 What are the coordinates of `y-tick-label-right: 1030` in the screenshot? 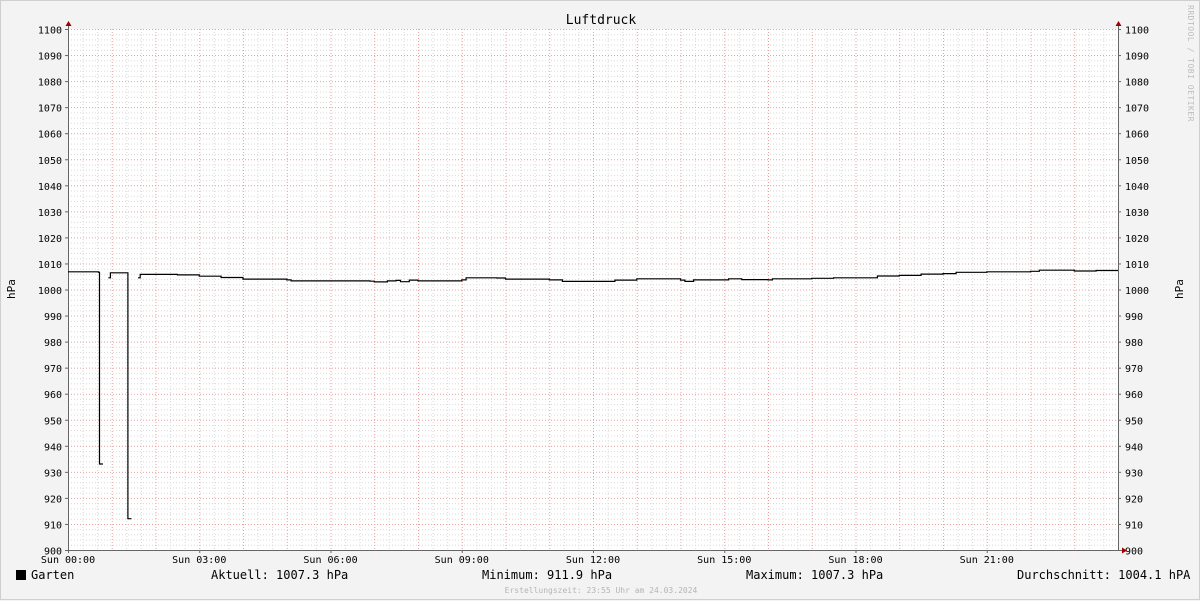 It's located at (1137, 213).